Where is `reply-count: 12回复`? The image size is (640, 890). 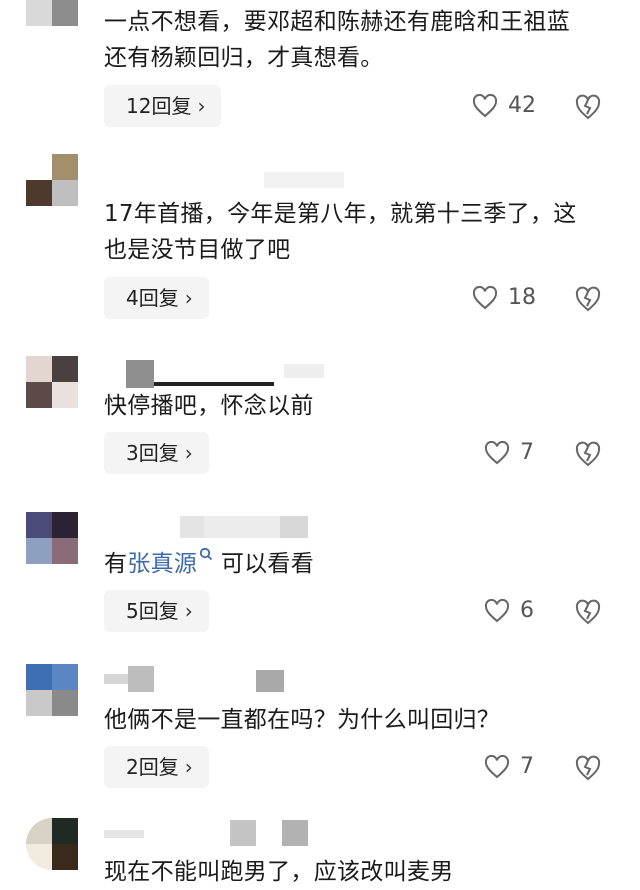 reply-count: 12回复 is located at coordinates (159, 106).